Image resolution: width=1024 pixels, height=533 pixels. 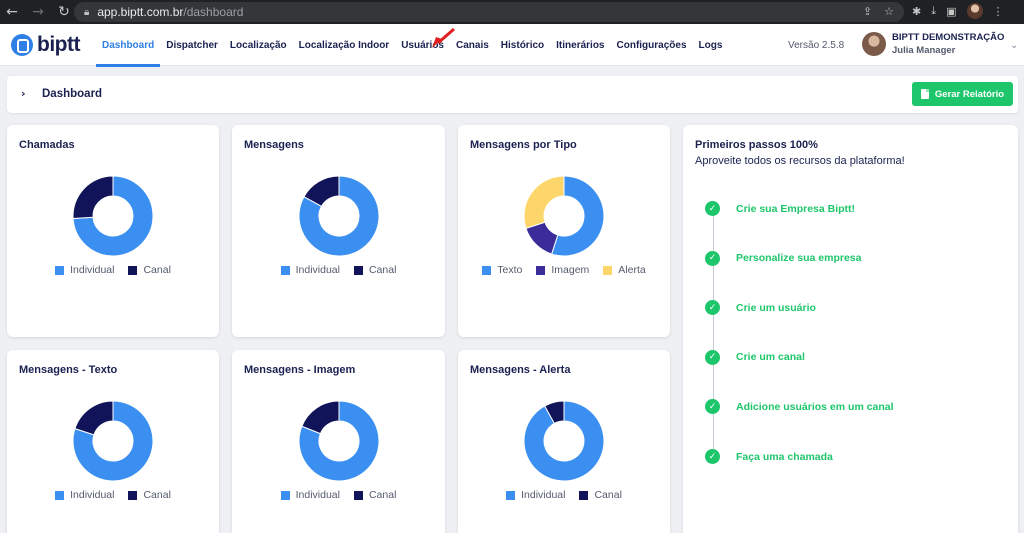 I want to click on step-label: Crie um usuário, so click(x=776, y=307).